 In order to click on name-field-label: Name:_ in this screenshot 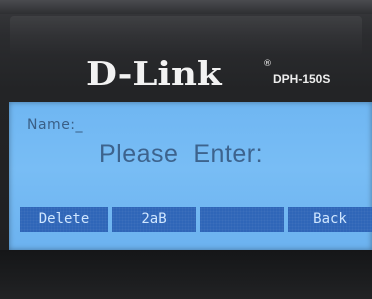, I will do `click(55, 125)`.